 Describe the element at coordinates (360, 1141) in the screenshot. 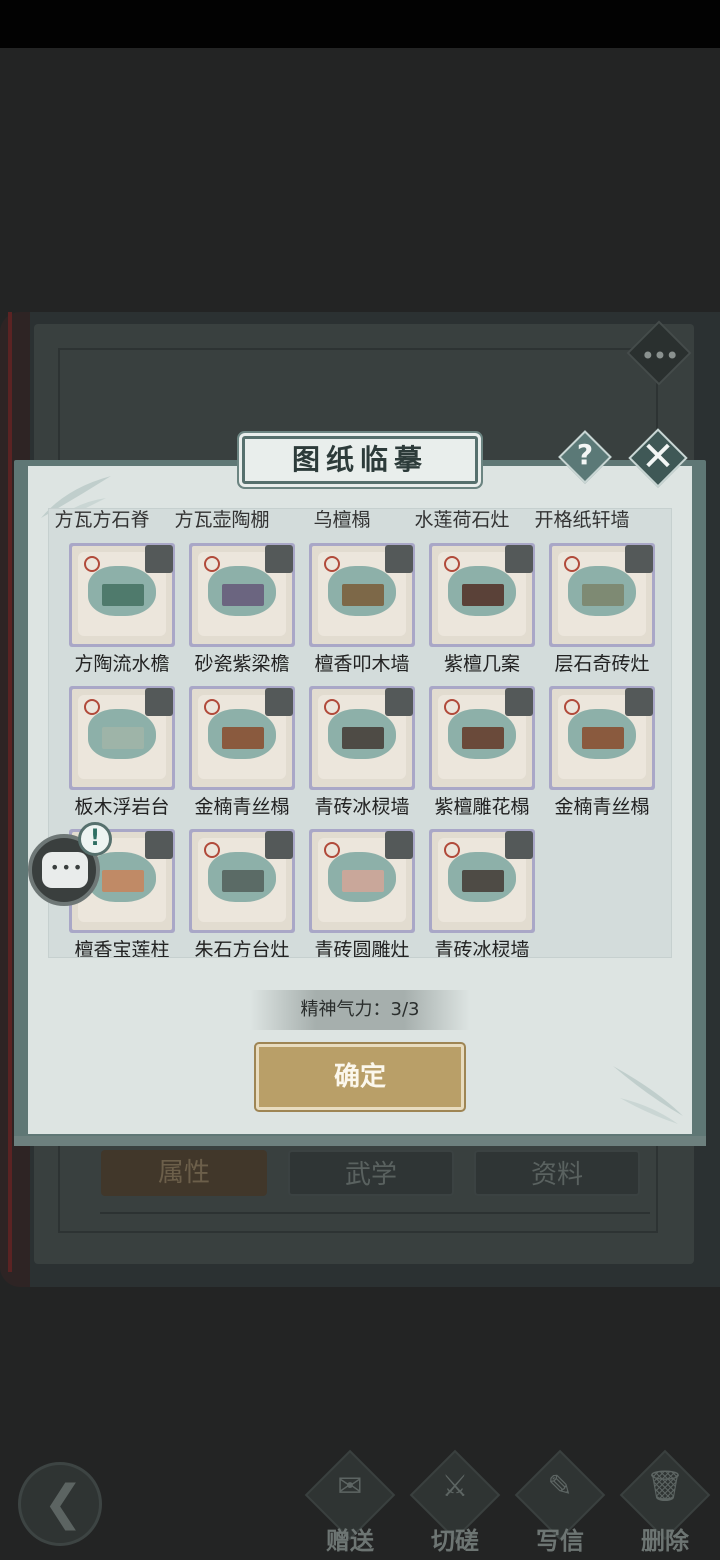

I see `dialog-bottom-rail` at that location.